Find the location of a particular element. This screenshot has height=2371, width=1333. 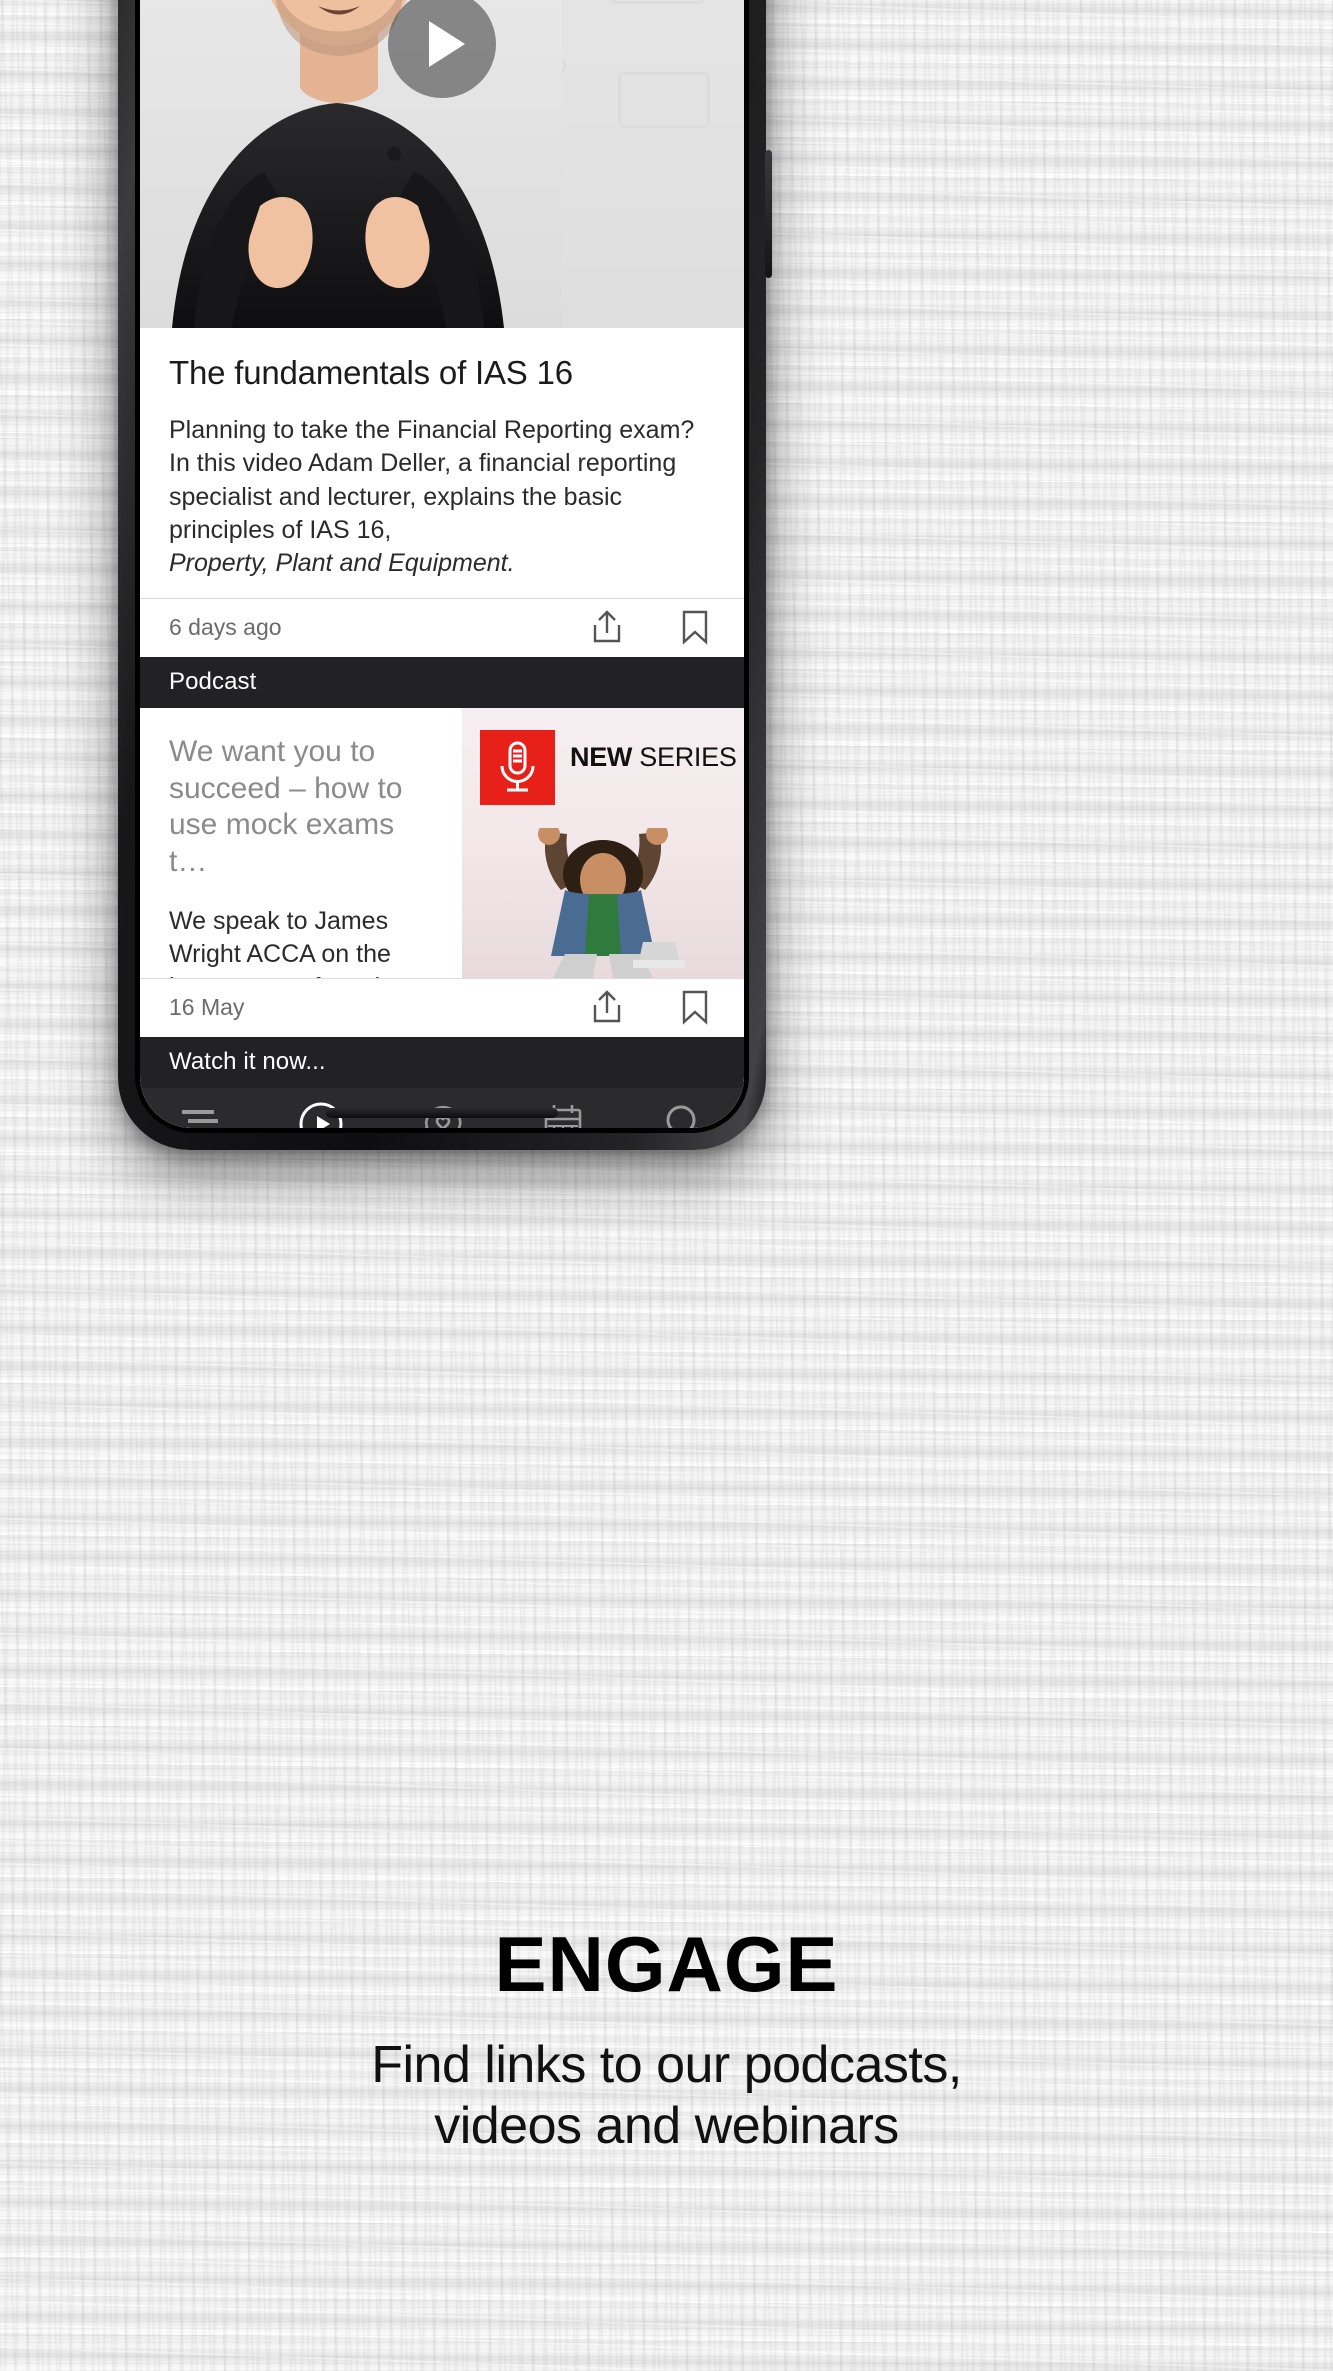

video-card-title: The fundamentals of IAS 16 is located at coordinates (371, 372).